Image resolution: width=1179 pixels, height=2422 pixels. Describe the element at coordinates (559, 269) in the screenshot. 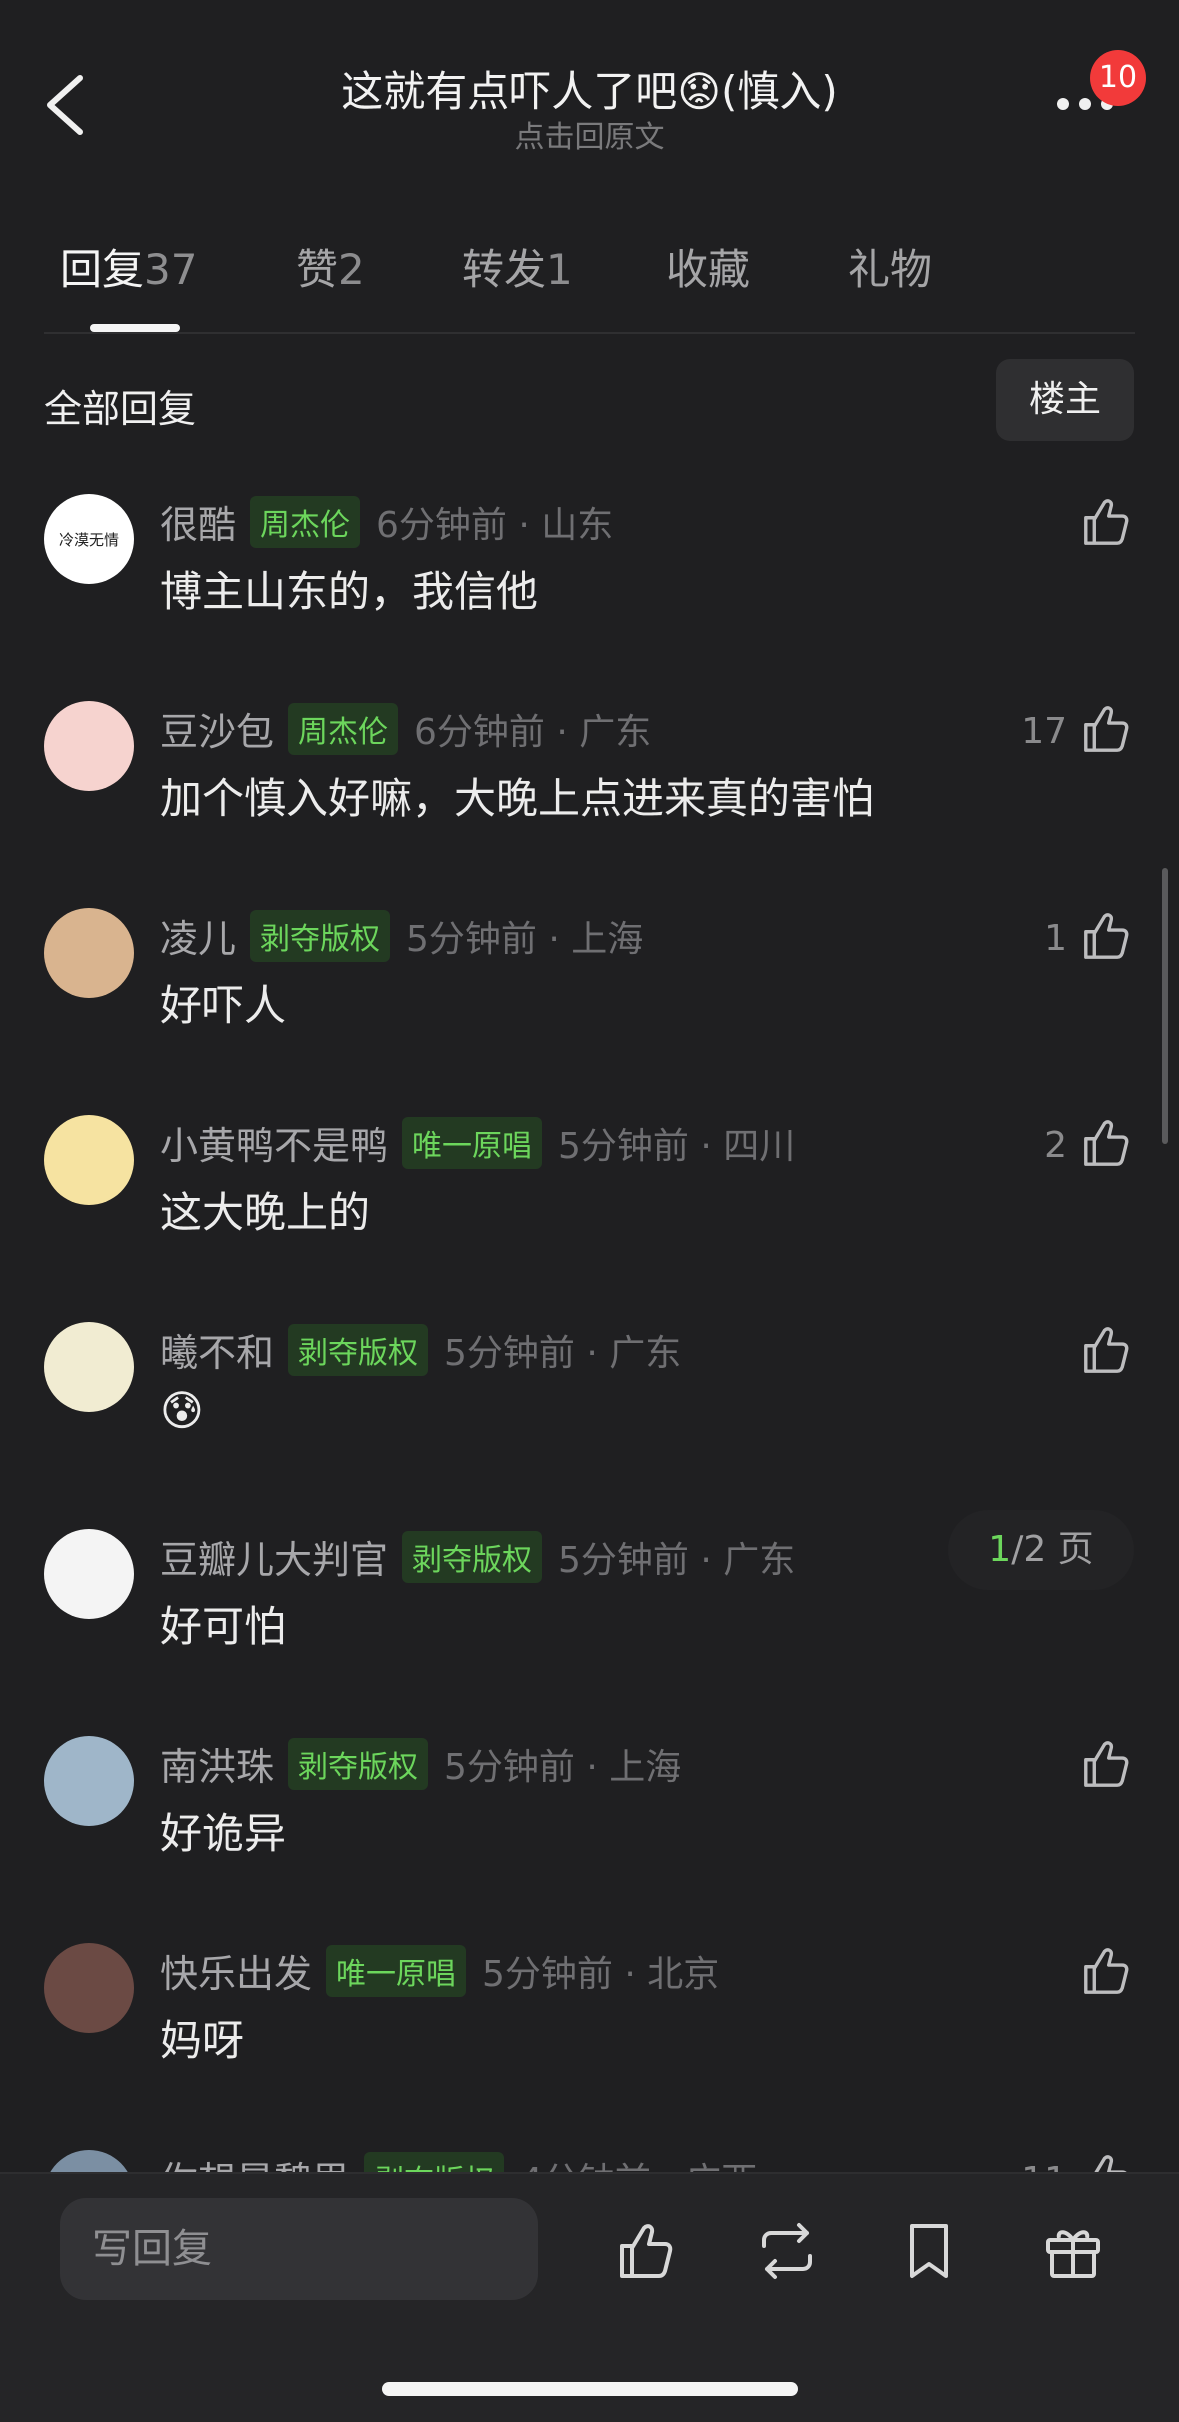

I see `tab-reposts-count: 1` at that location.